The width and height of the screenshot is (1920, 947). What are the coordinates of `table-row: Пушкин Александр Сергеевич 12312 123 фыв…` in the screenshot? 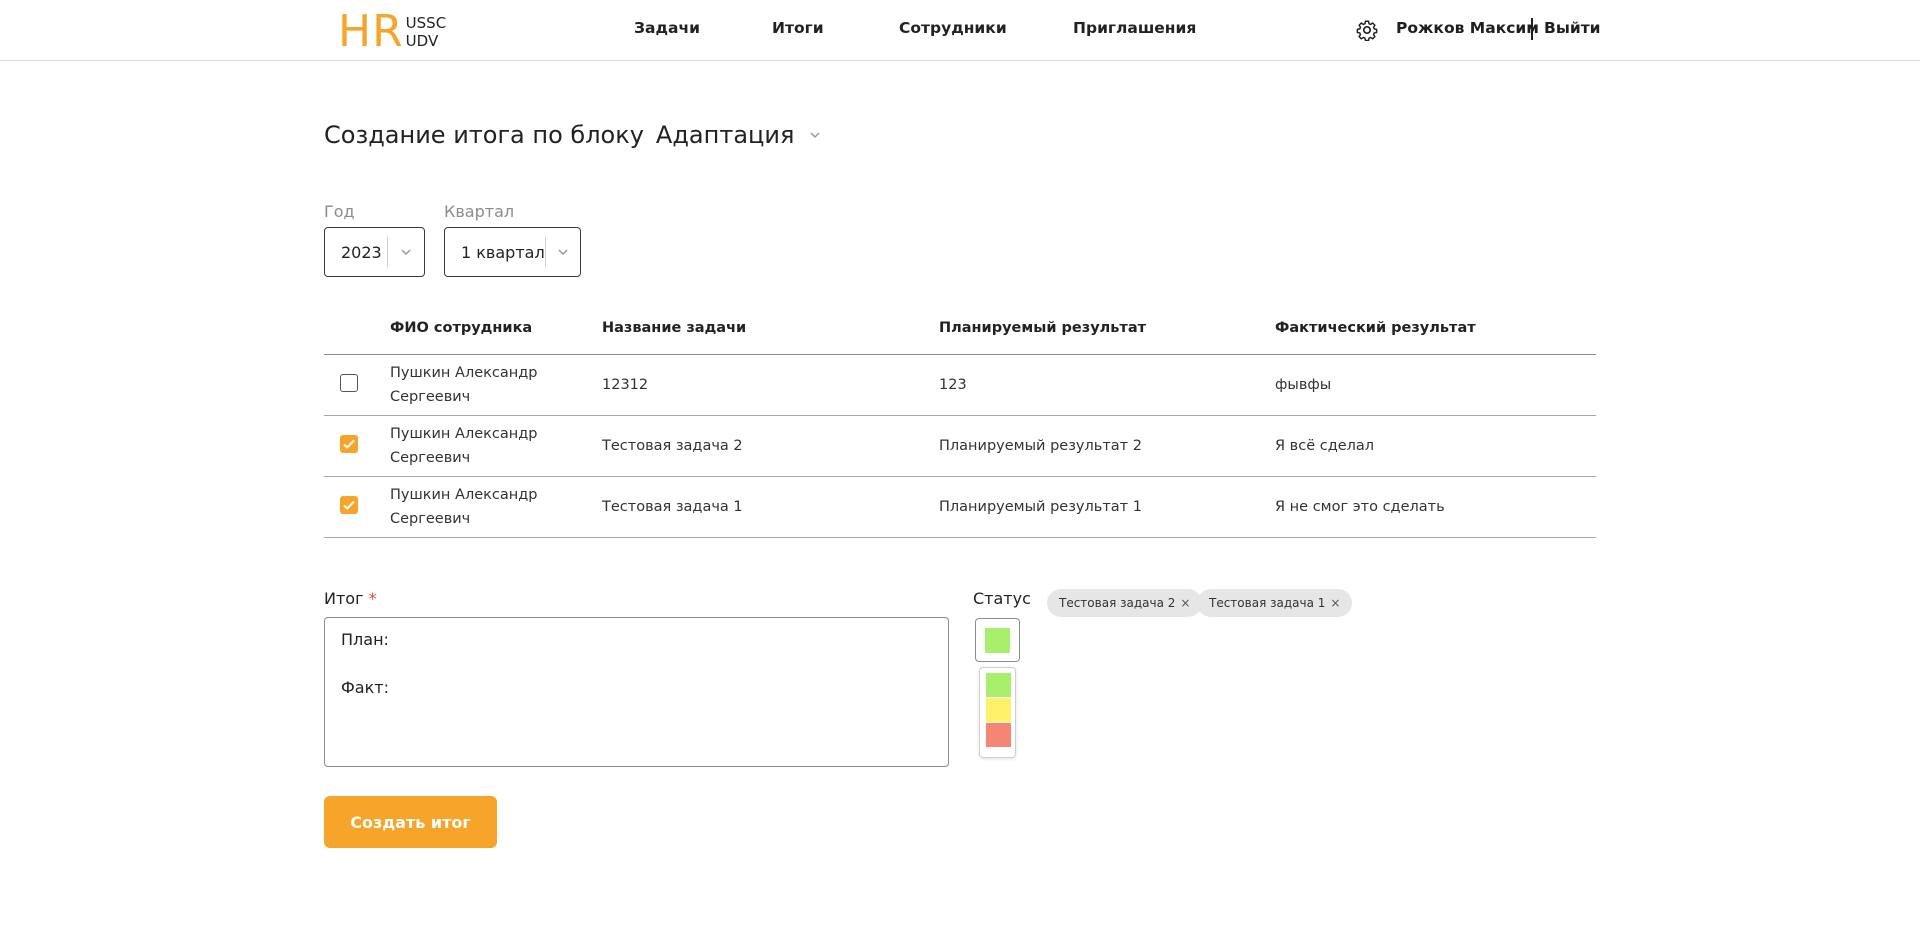 It's located at (960, 385).